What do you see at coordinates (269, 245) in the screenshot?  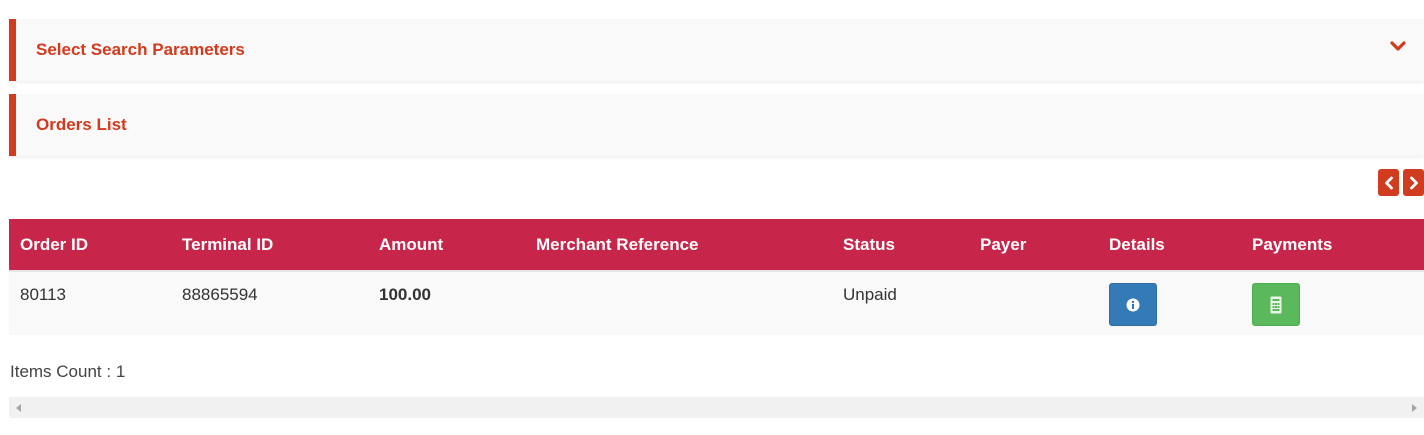 I see `column-header-terminal-id: Terminal ID` at bounding box center [269, 245].